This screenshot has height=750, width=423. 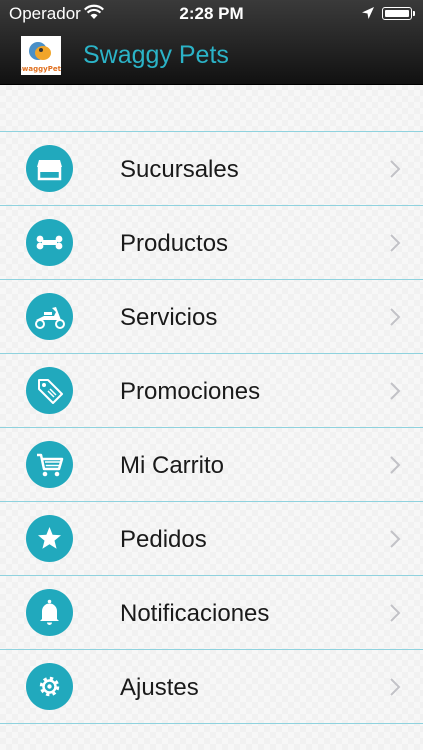 What do you see at coordinates (41, 69) in the screenshot?
I see `logo-text: SwaggyPets` at bounding box center [41, 69].